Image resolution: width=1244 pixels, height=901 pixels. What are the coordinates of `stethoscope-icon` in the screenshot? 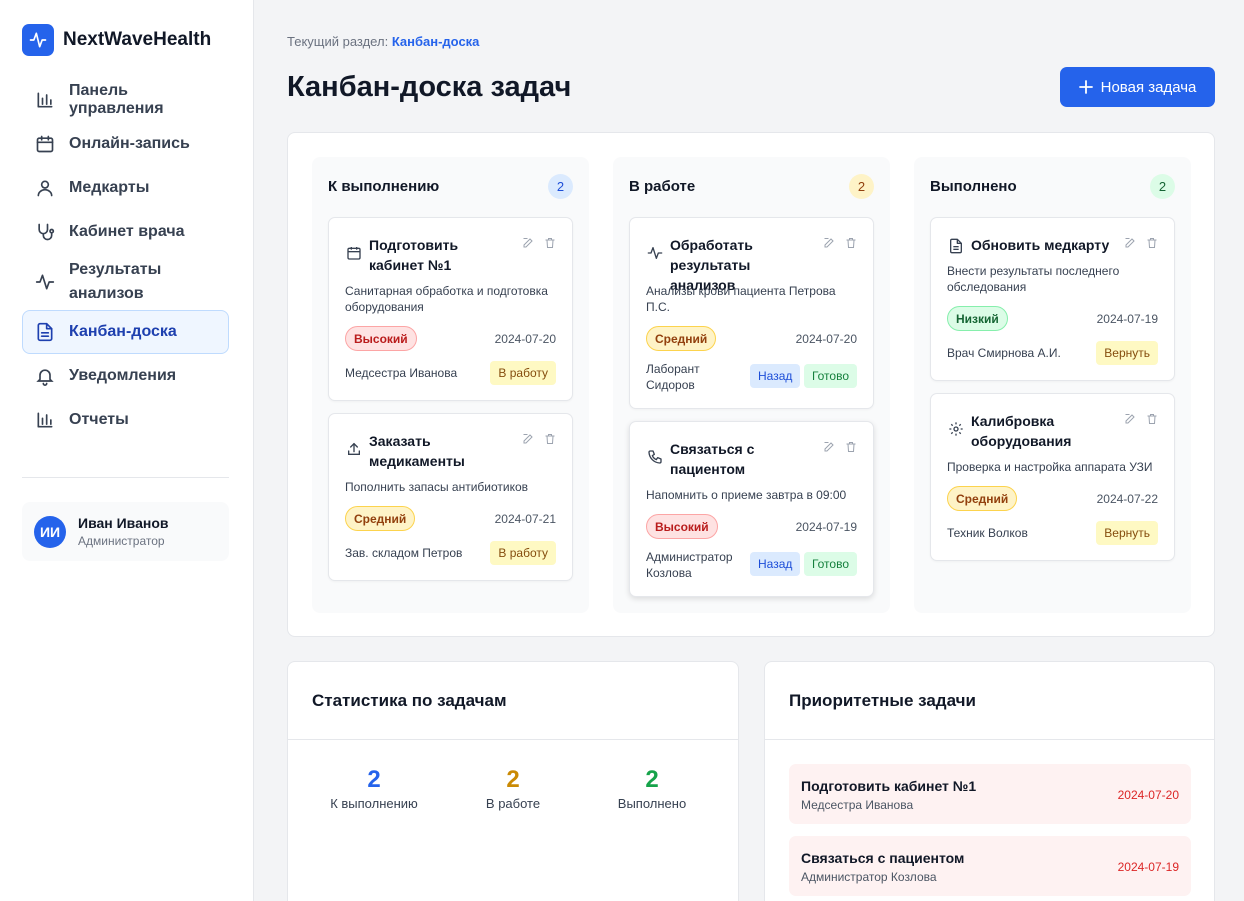 It's located at (46, 232).